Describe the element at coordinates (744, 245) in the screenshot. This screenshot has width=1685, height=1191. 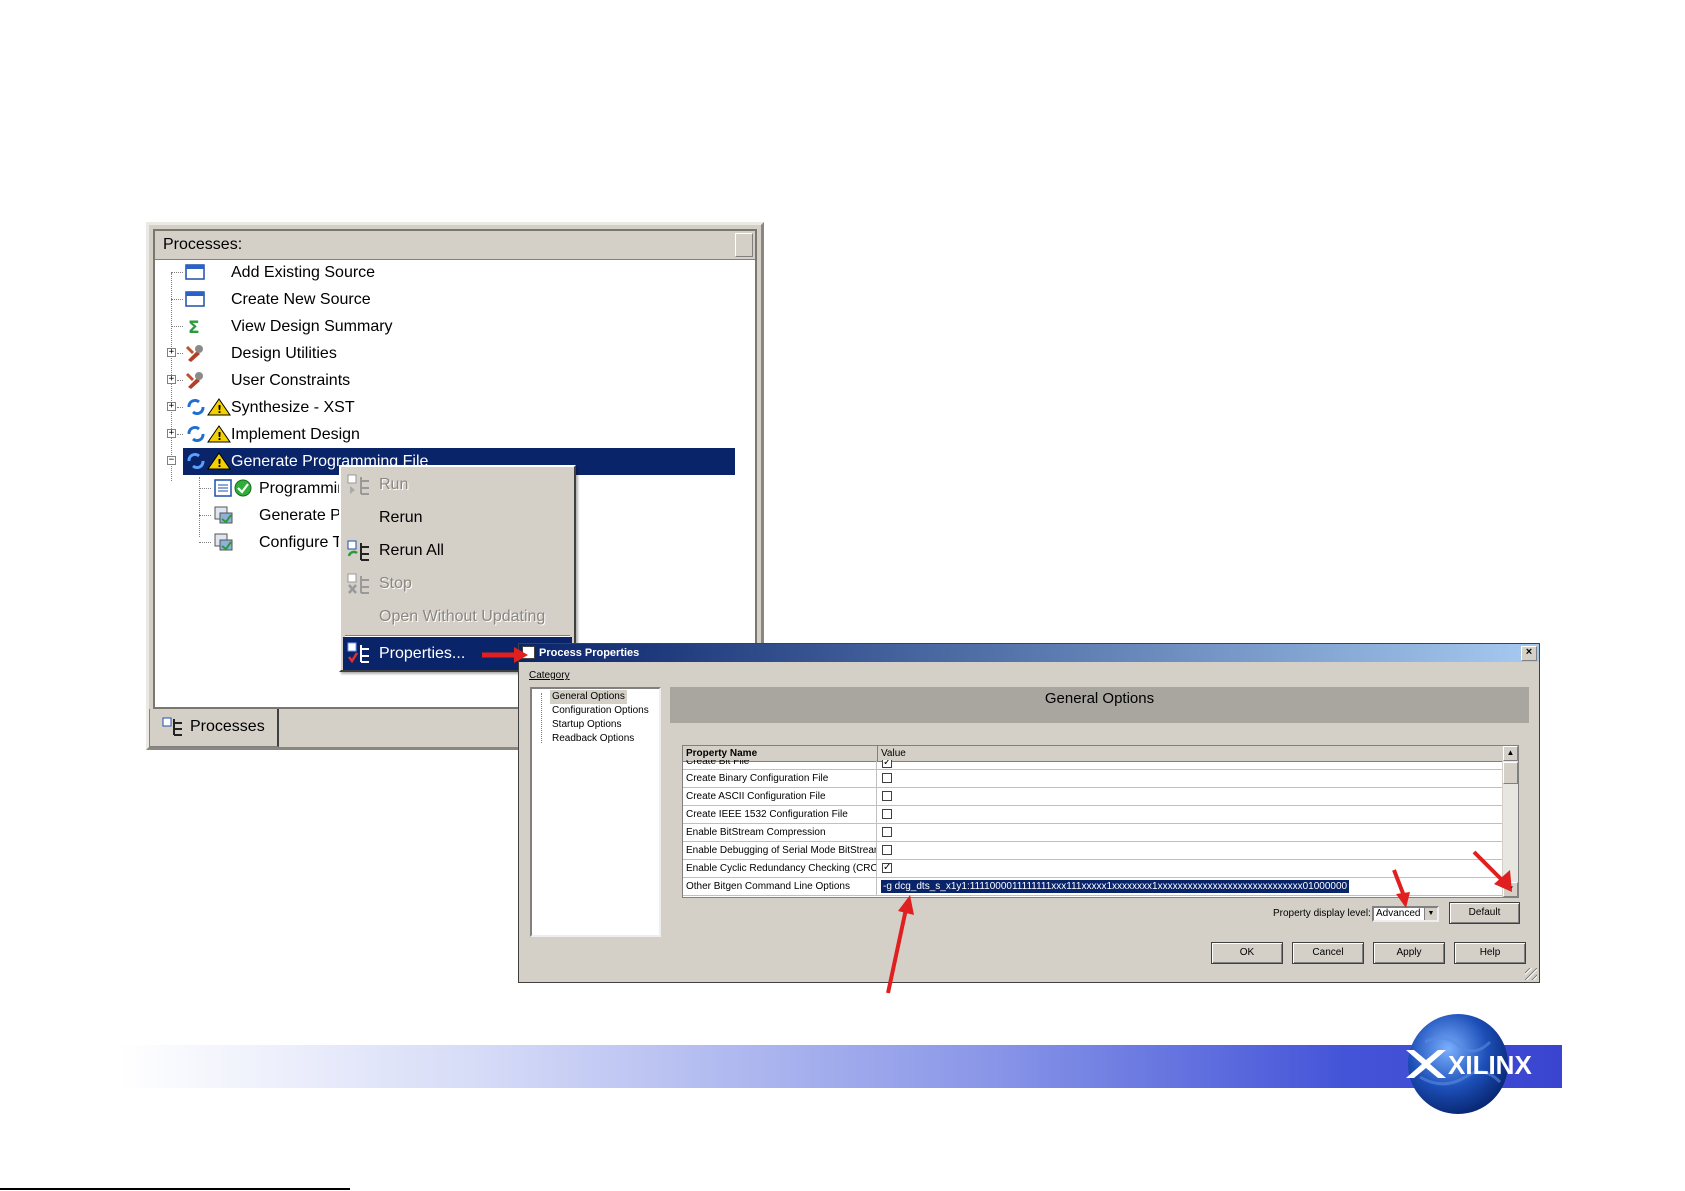
I see `header-scroll-button` at that location.